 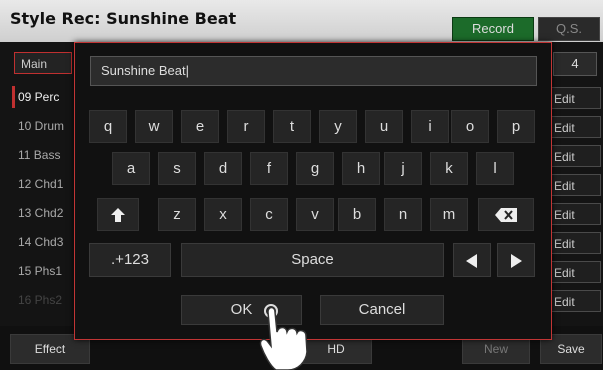 I want to click on key-d: d, so click(x=223, y=168).